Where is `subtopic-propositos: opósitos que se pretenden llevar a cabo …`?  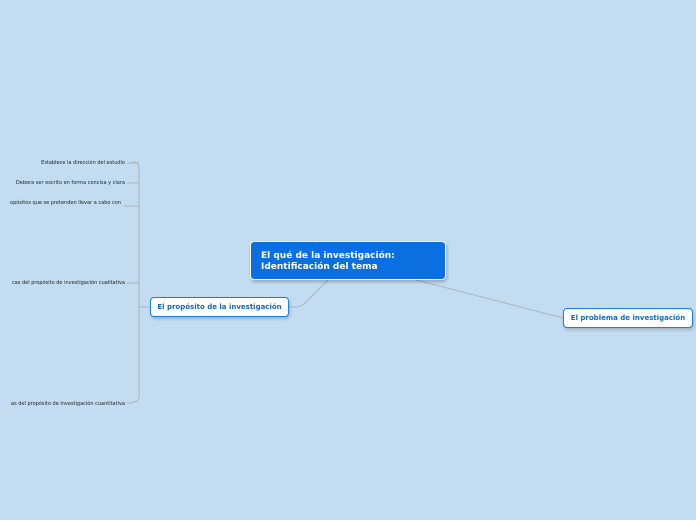 subtopic-propositos: opósitos que se pretenden llevar a cabo … is located at coordinates (65, 203).